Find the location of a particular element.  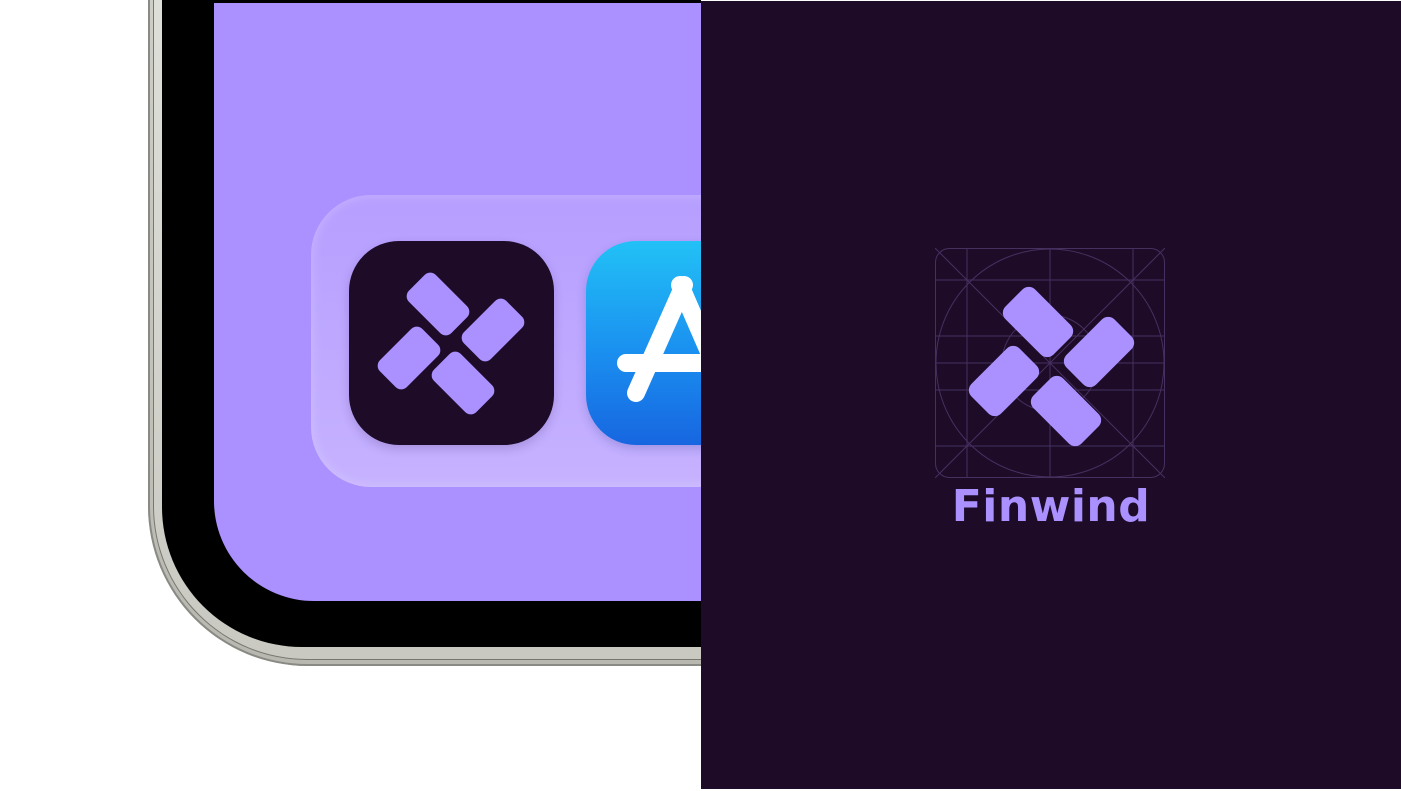

app-store-app-icon is located at coordinates (643, 343).